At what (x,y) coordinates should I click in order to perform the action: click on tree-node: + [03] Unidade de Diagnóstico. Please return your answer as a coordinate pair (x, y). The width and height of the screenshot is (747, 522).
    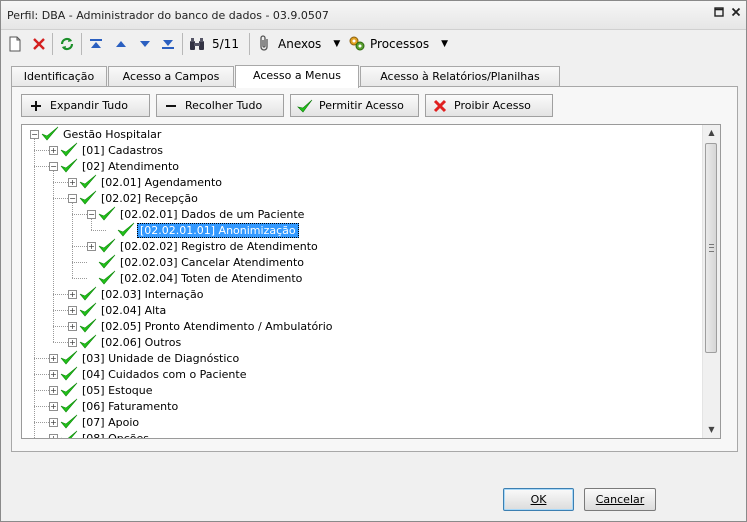
    Looking at the image, I should click on (145, 358).